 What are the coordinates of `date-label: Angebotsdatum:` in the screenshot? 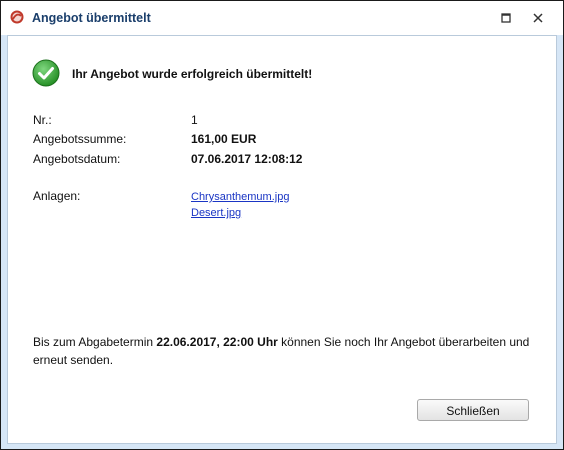 It's located at (77, 159).